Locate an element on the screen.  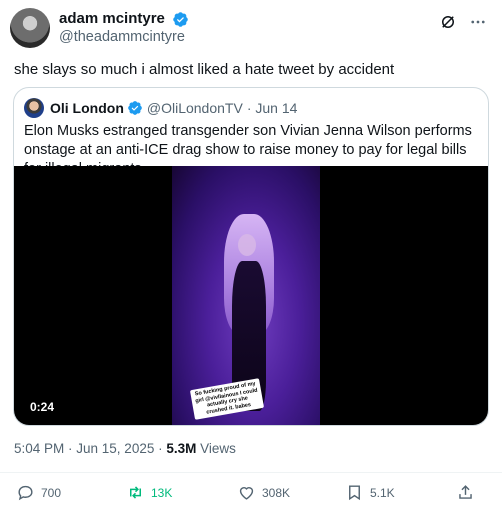
tweet-meta: 5:04 PM · Jun 15, 2025 · 5.3M Views is located at coordinates (125, 448).